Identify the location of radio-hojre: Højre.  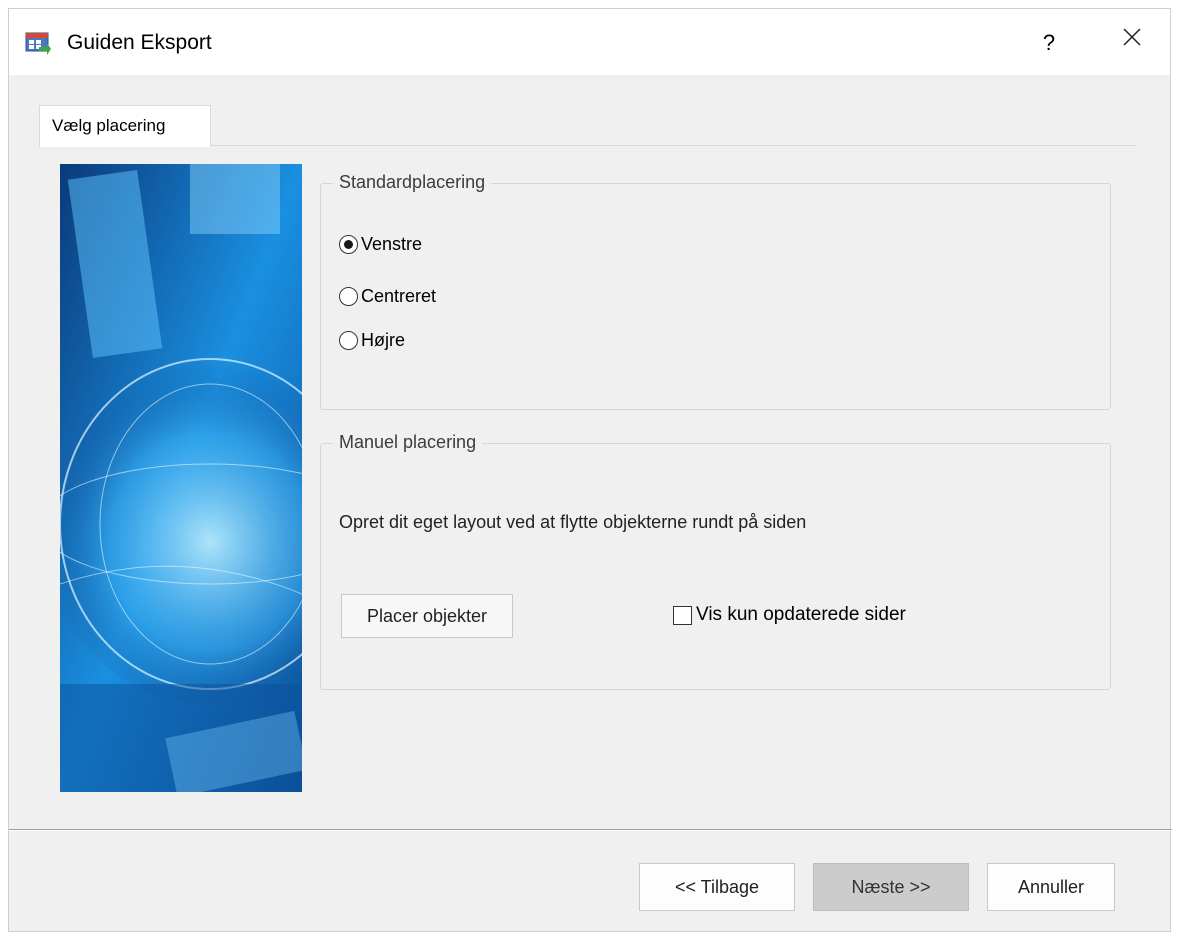
(372, 340).